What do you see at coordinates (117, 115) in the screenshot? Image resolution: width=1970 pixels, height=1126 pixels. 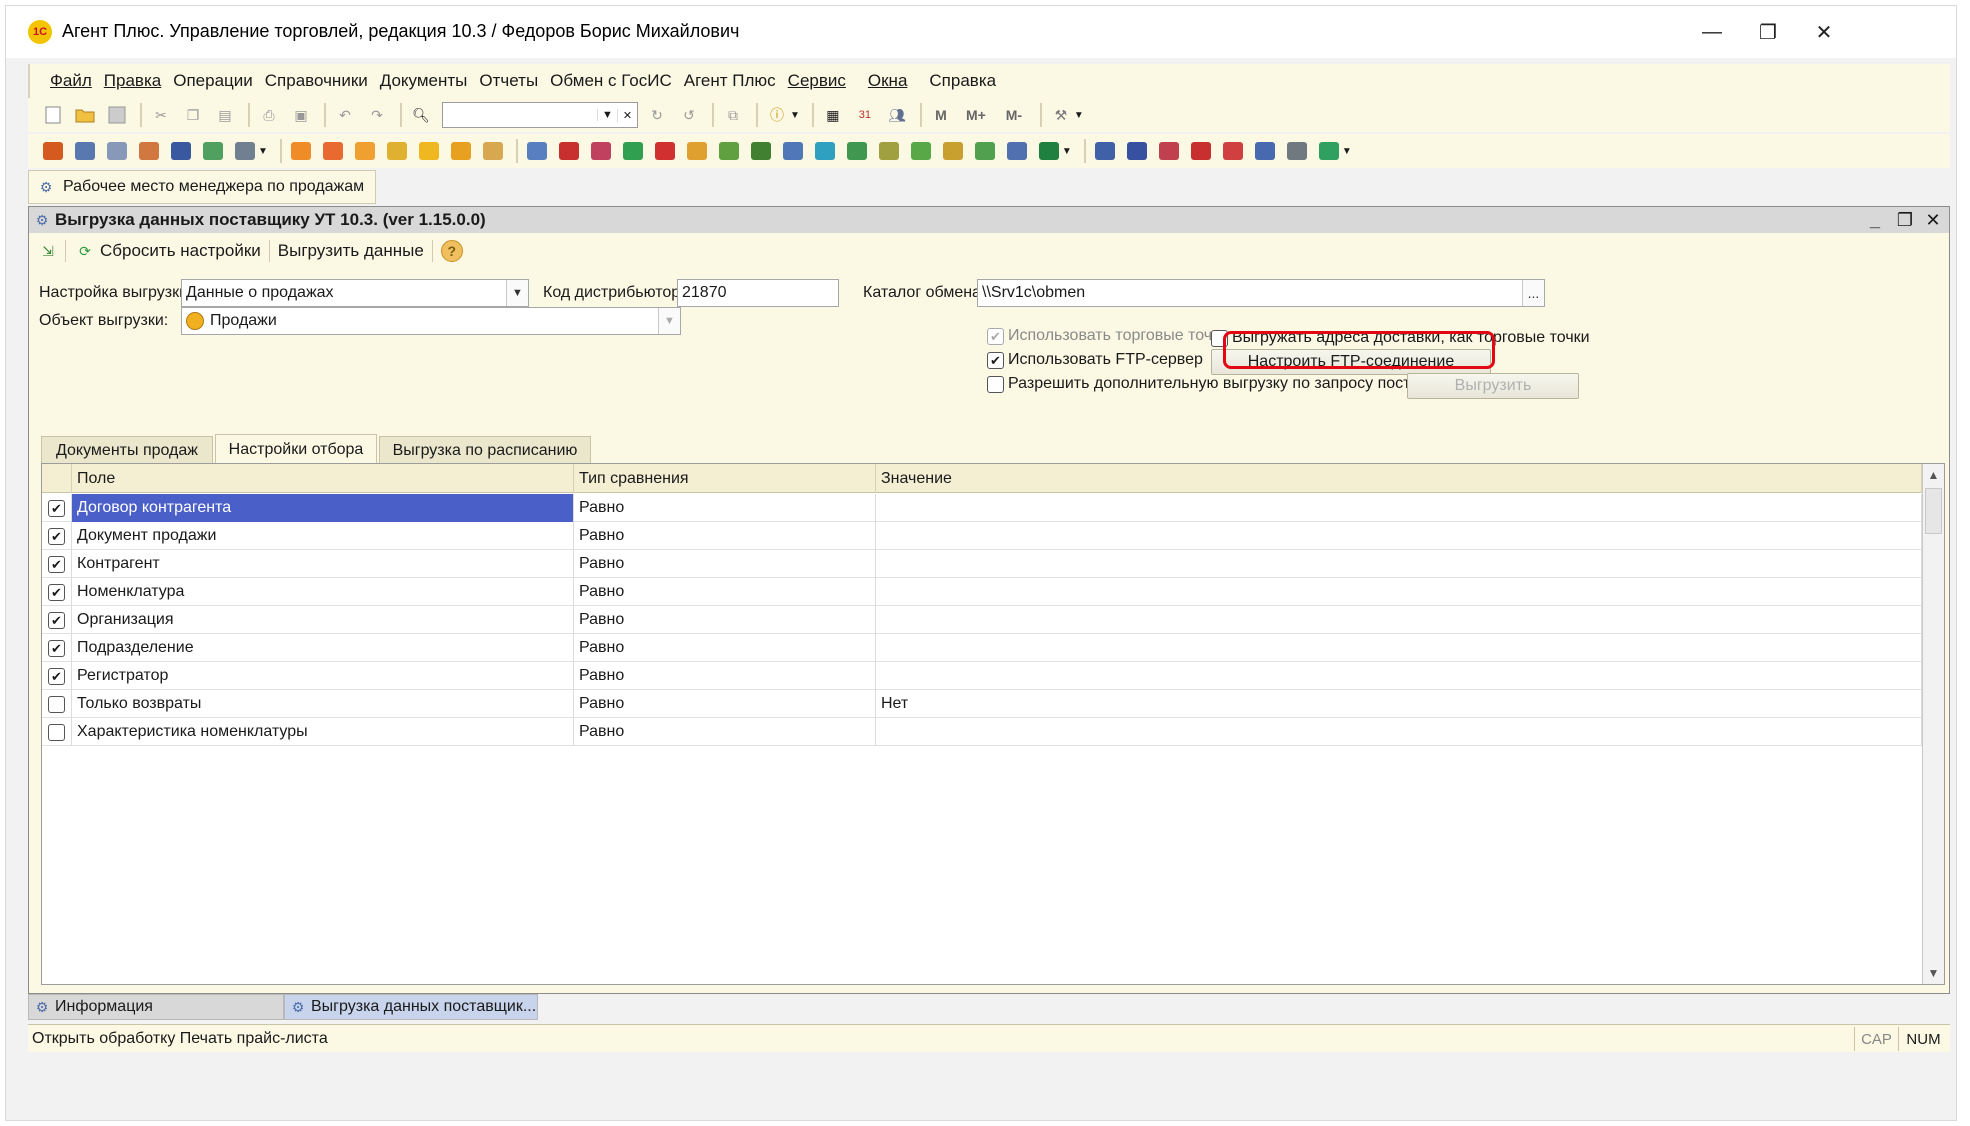 I see `save-icon` at bounding box center [117, 115].